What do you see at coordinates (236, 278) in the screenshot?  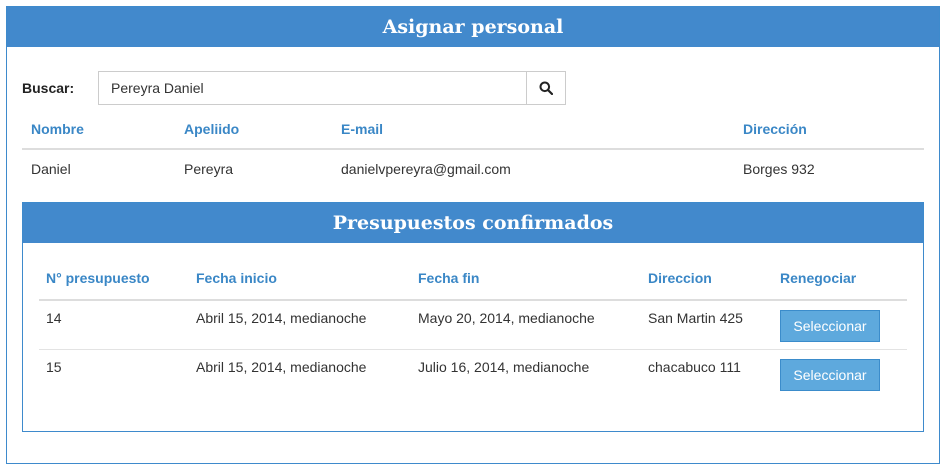 I see `column-header-fecha-inicio: Fecha inicio` at bounding box center [236, 278].